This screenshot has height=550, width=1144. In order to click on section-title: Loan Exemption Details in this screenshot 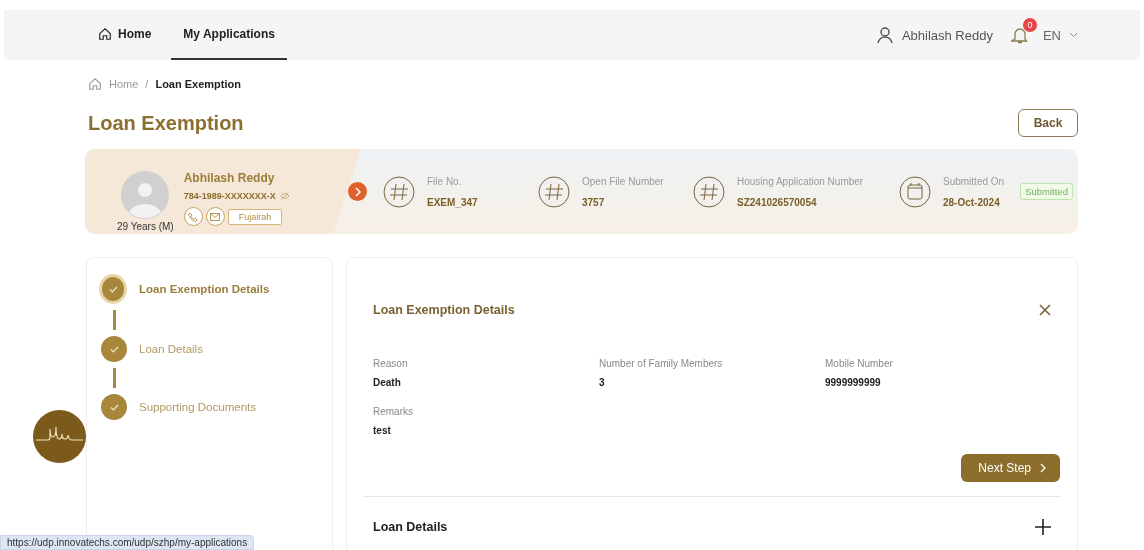, I will do `click(444, 310)`.